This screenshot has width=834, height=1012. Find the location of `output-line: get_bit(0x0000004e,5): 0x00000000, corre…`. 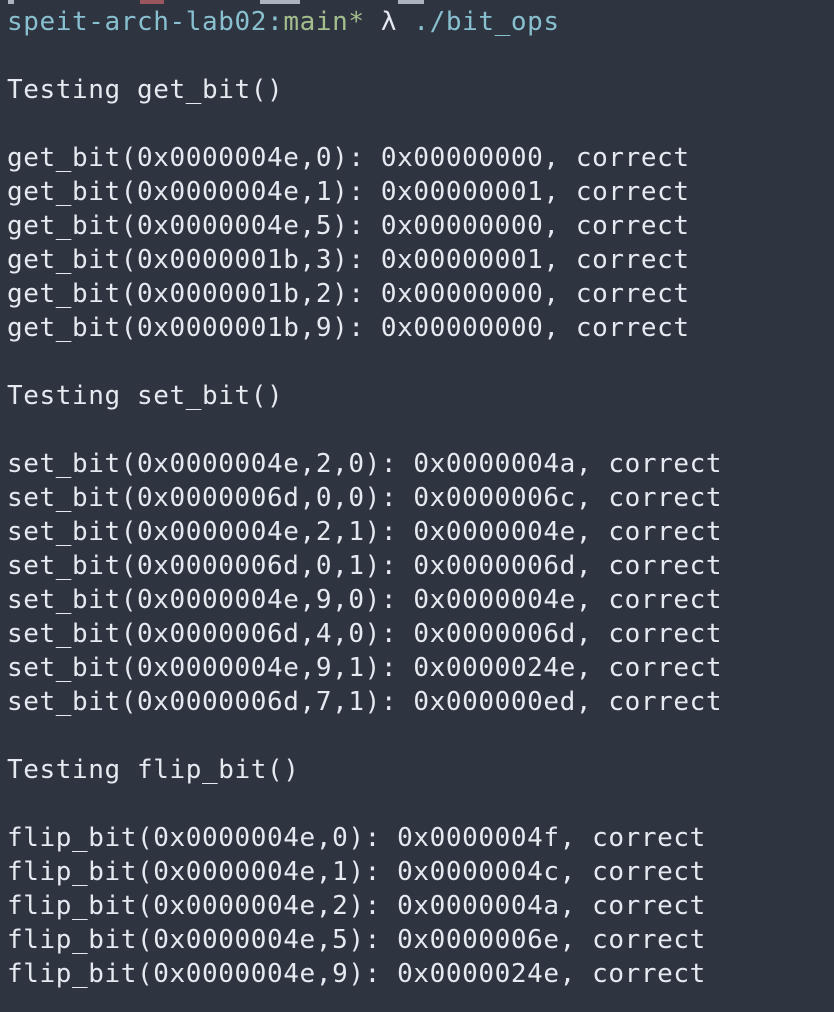

output-line: get_bit(0x0000004e,5): 0x00000000, corre… is located at coordinates (348, 226).